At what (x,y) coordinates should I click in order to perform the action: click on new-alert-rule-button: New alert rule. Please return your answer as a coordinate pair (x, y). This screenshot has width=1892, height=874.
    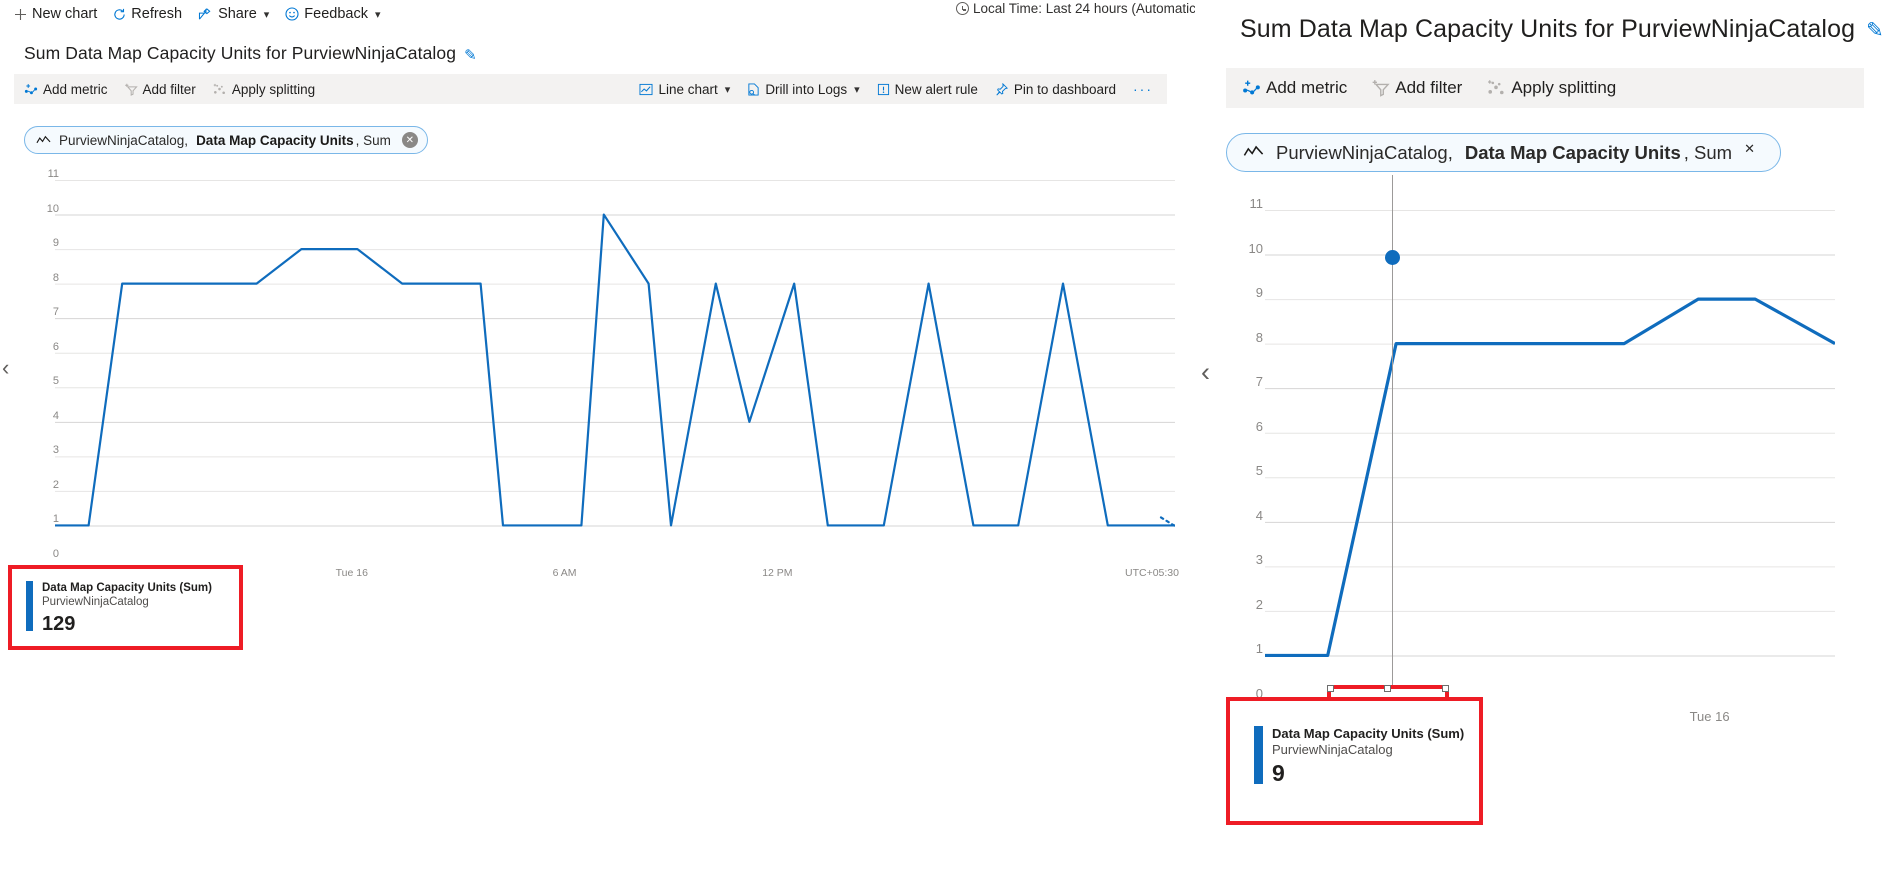
    Looking at the image, I should click on (927, 89).